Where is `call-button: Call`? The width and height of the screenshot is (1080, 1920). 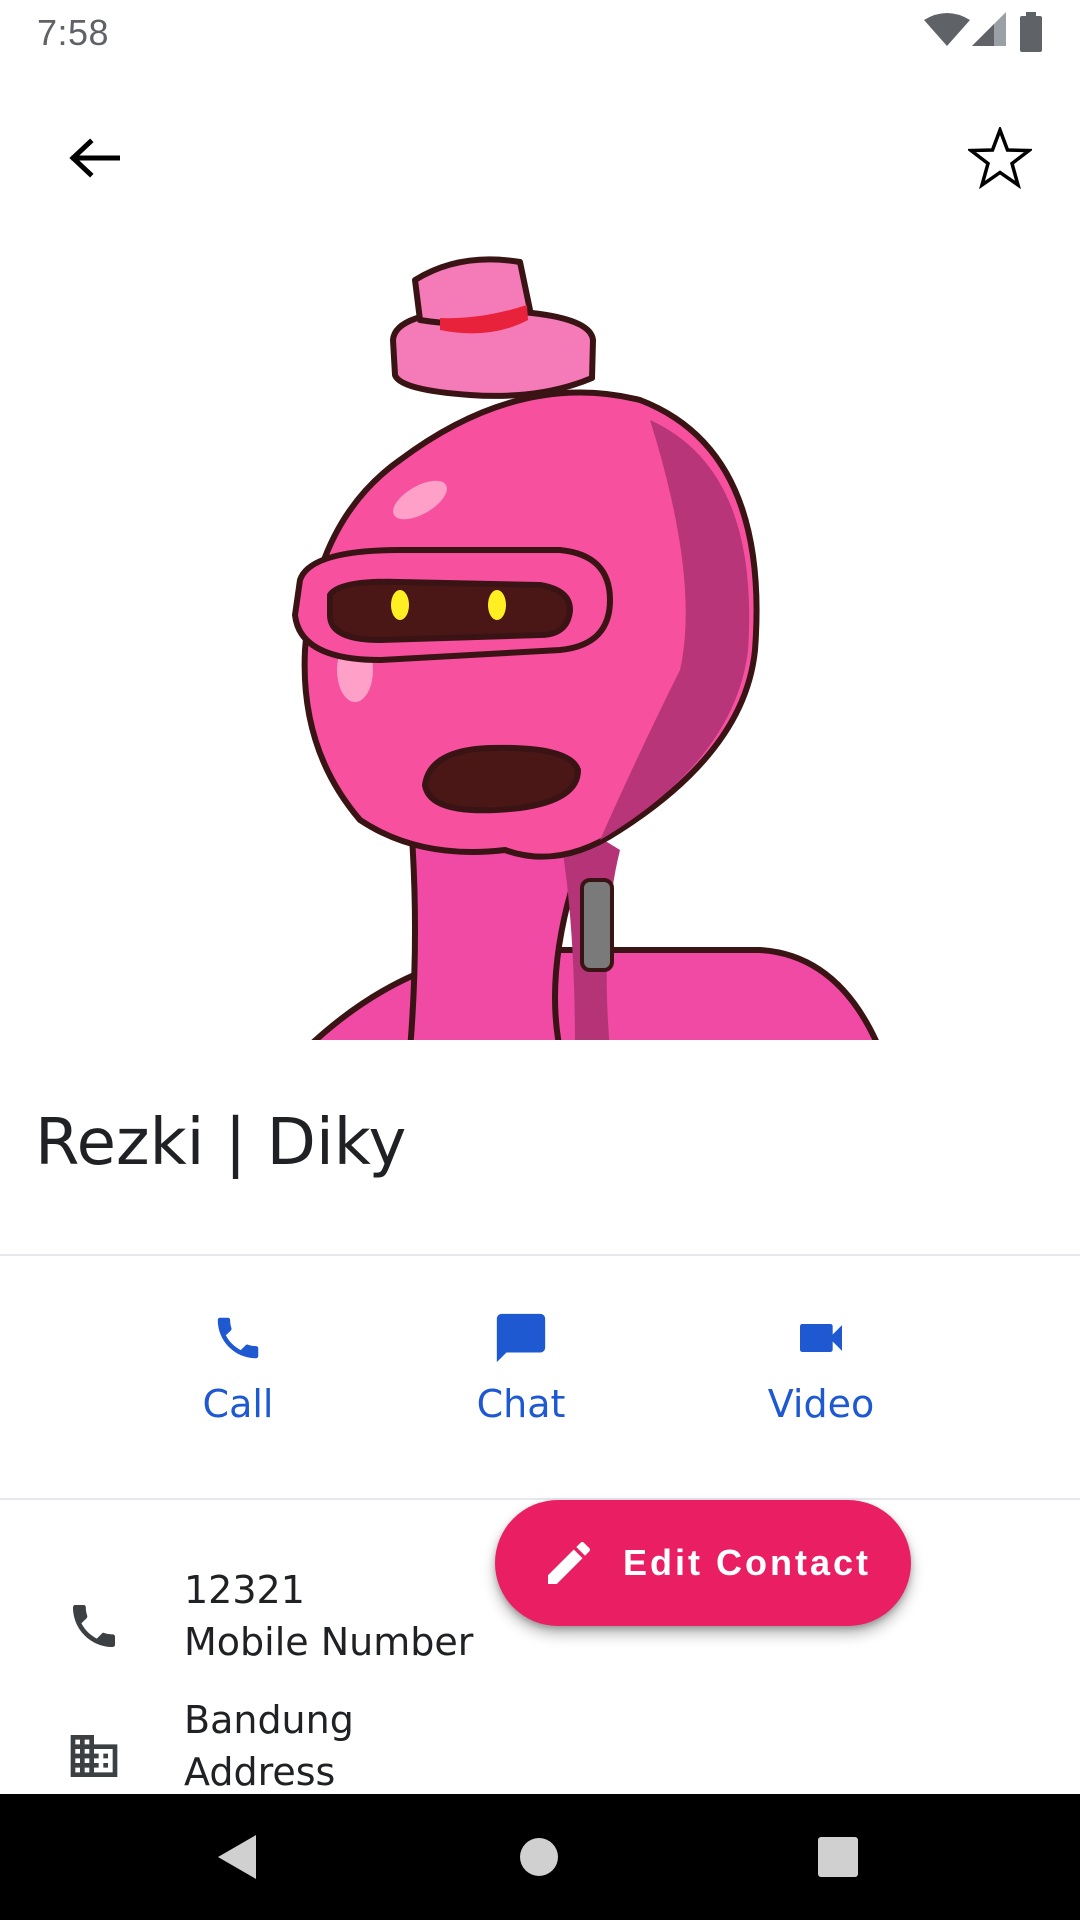
call-button: Call is located at coordinates (238, 1376).